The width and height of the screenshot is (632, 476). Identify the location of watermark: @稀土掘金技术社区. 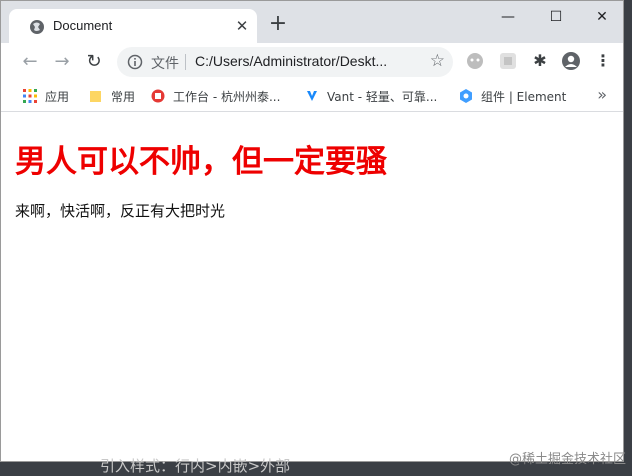
(567, 459).